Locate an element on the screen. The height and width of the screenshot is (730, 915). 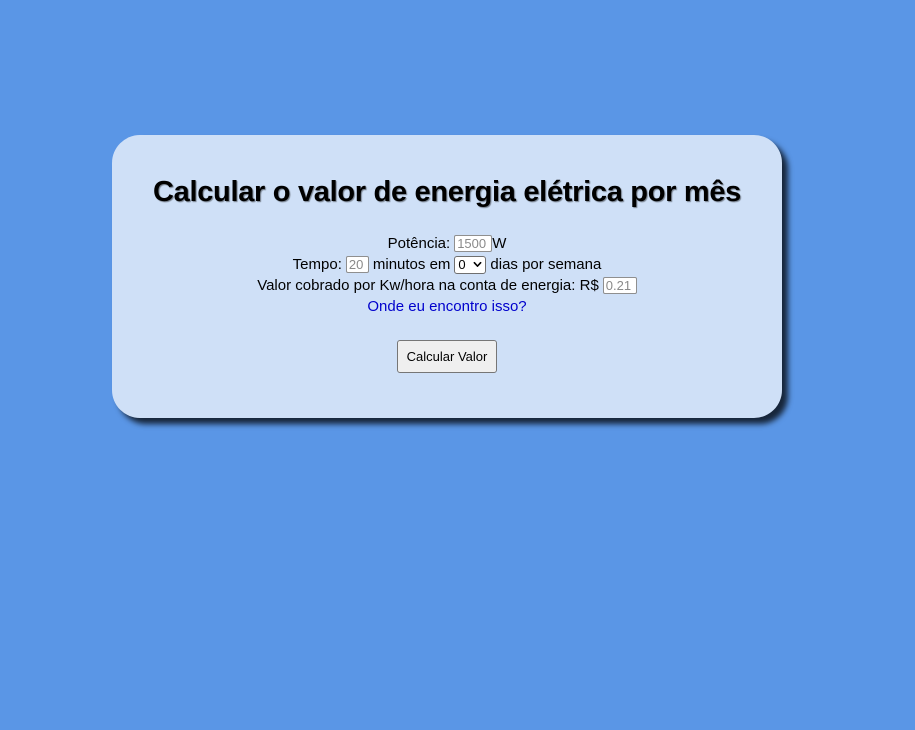
potencia-row: Potência: W is located at coordinates (447, 243).